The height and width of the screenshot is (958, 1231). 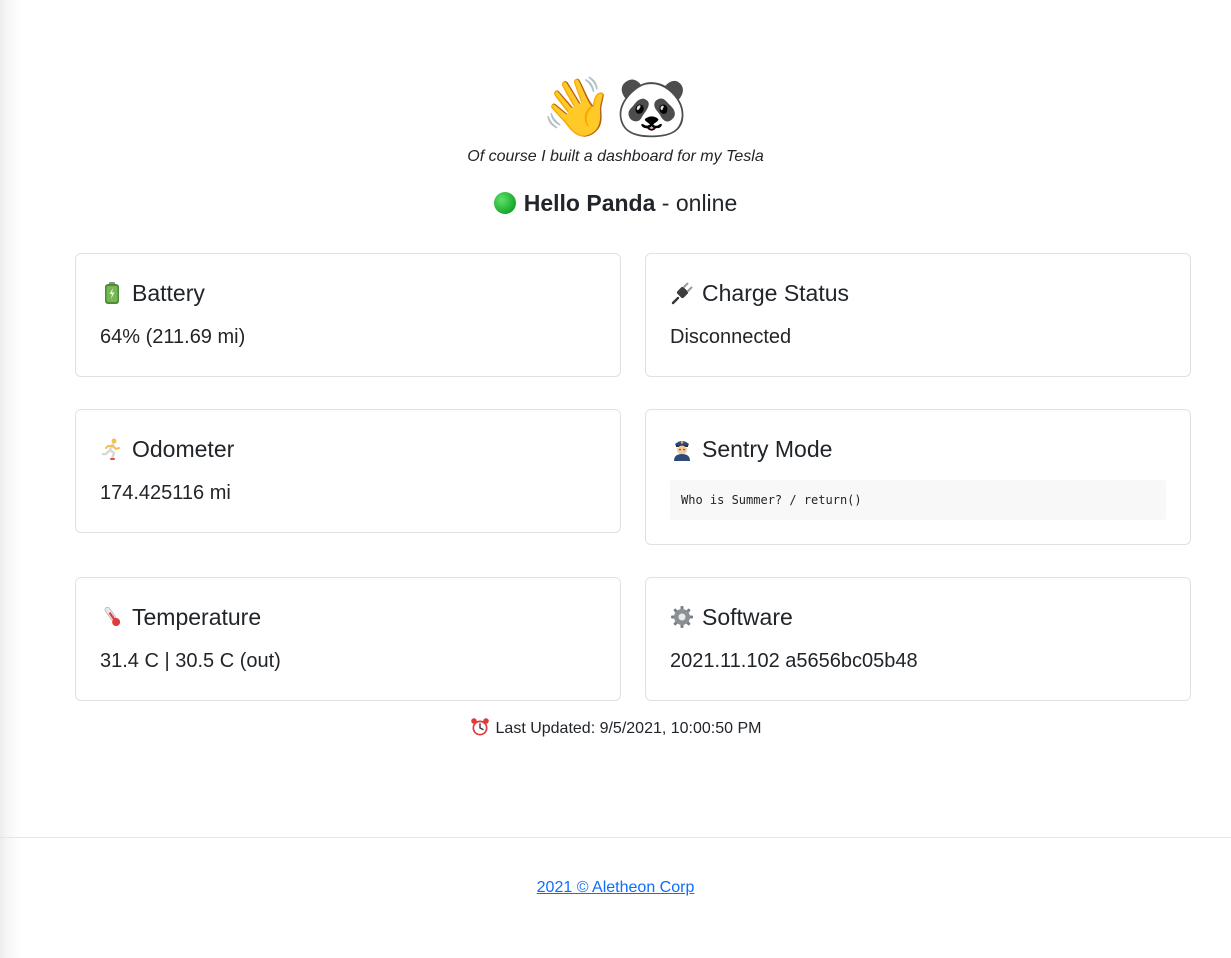 What do you see at coordinates (168, 293) in the screenshot?
I see `card-title-label: Battery` at bounding box center [168, 293].